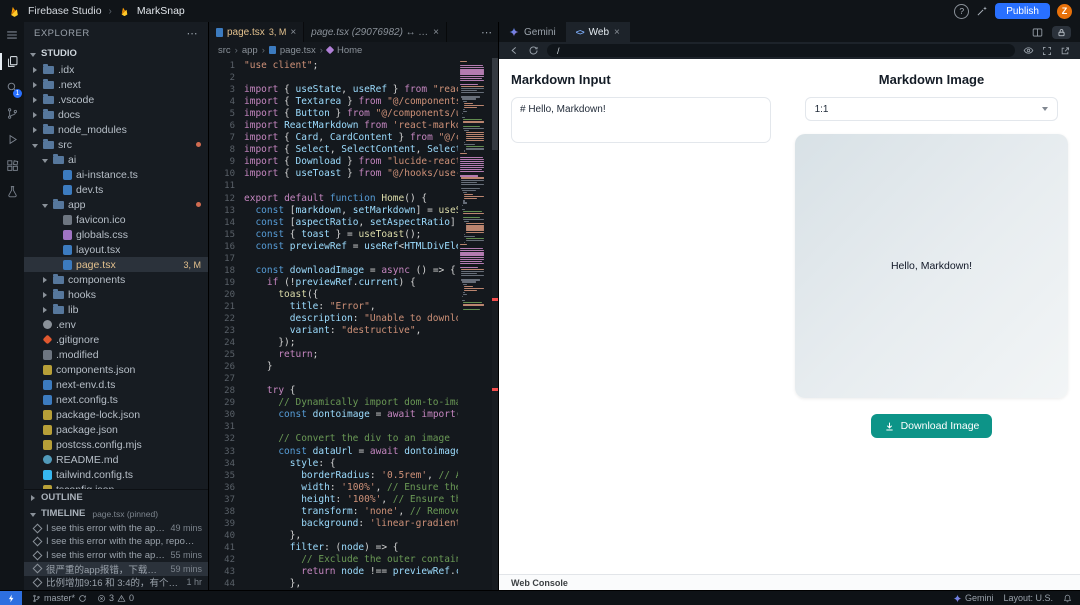 This screenshot has height=605, width=1080. I want to click on code-line: 26 }, so click(333, 367).